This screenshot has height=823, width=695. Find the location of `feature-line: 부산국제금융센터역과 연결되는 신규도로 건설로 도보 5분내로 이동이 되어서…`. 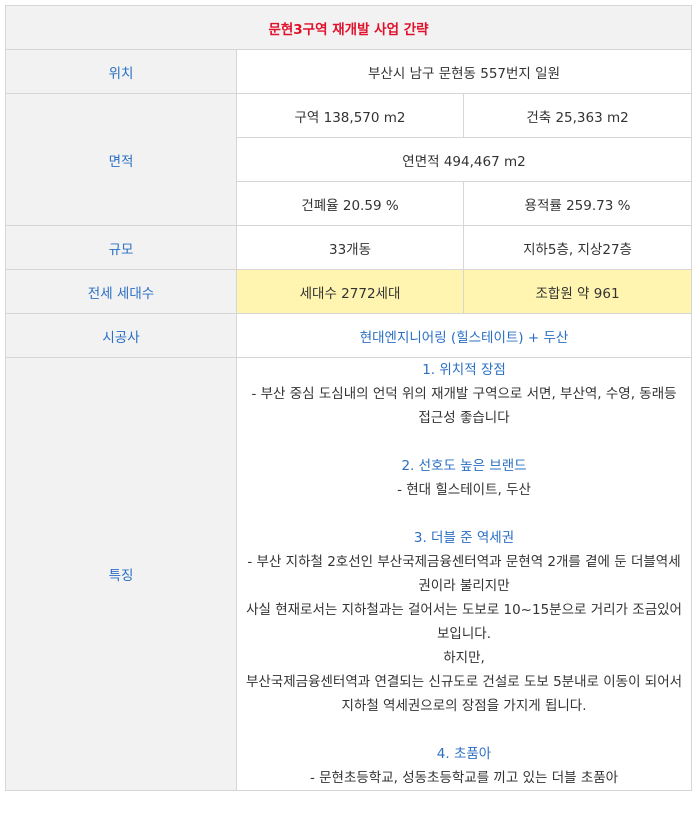

feature-line: 부산국제금융센터역과 연결되는 신규도로 건설로 도보 5분내로 이동이 되어서… is located at coordinates (464, 694).